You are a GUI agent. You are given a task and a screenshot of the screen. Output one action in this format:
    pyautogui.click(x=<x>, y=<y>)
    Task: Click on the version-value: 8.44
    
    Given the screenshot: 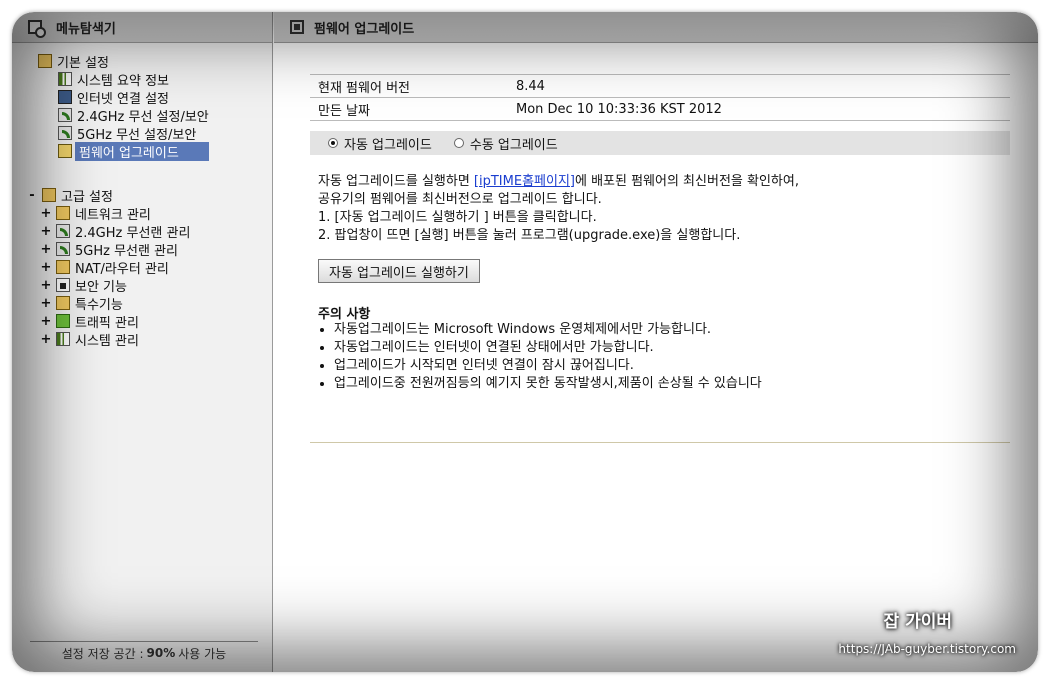 What is the action you would take?
    pyautogui.click(x=530, y=86)
    